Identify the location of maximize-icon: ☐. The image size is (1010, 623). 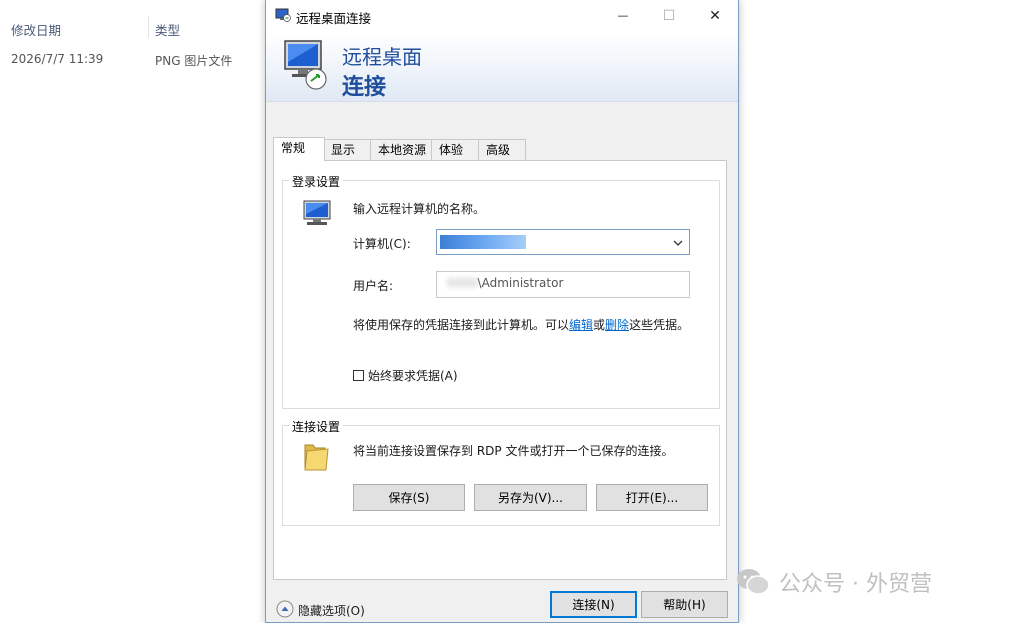
(669, 15).